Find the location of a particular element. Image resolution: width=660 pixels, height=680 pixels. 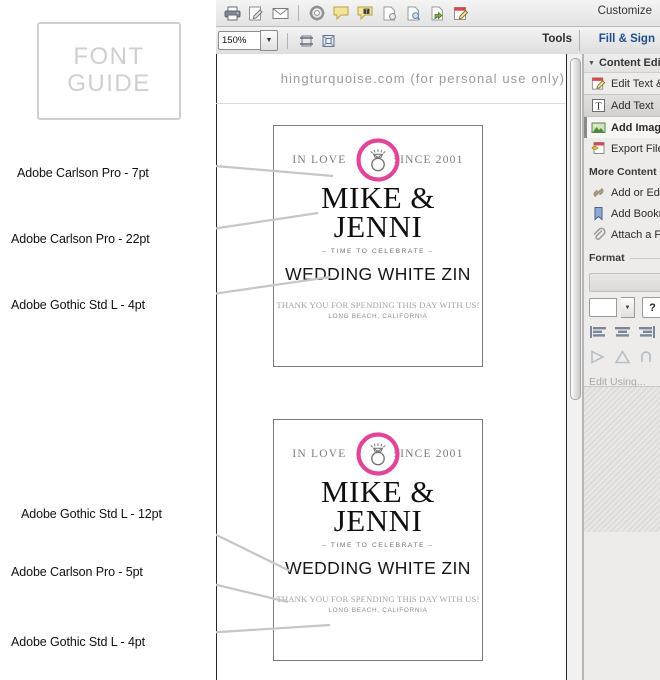

page-tool-icon is located at coordinates (389, 13).